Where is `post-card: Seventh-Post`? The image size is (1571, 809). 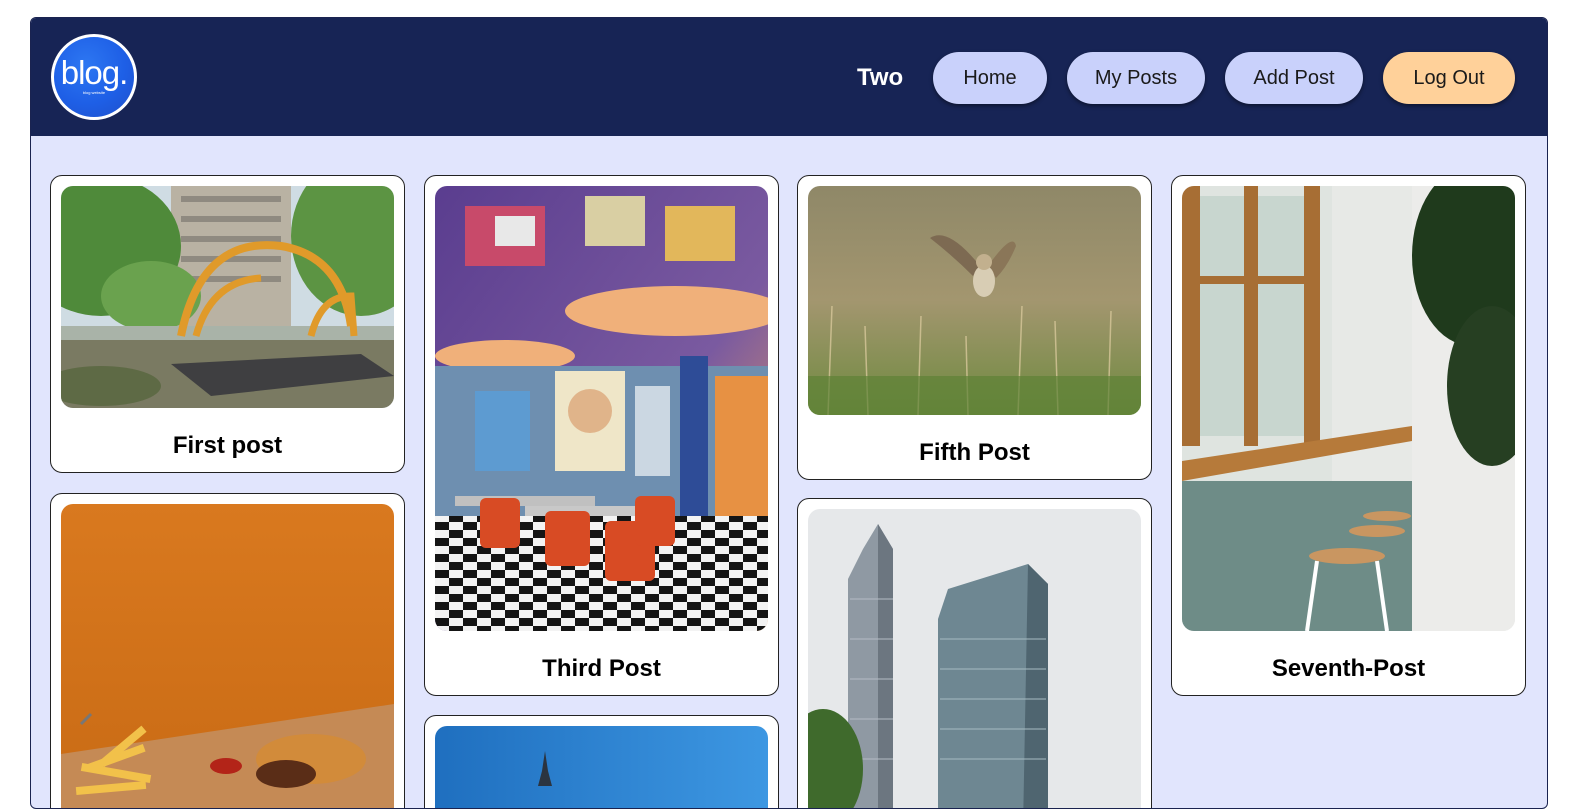
post-card: Seventh-Post is located at coordinates (1348, 435).